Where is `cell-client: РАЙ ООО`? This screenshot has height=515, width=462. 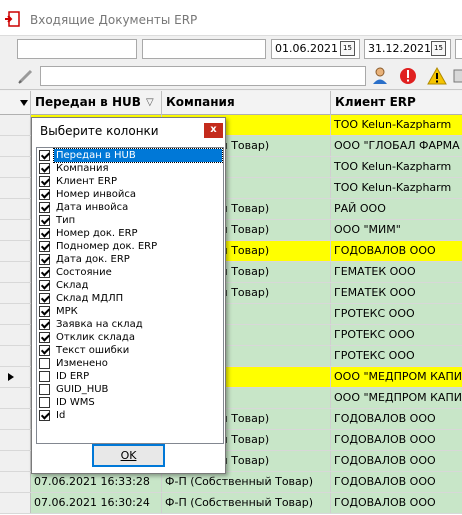 cell-client: РАЙ ООО is located at coordinates (396, 209).